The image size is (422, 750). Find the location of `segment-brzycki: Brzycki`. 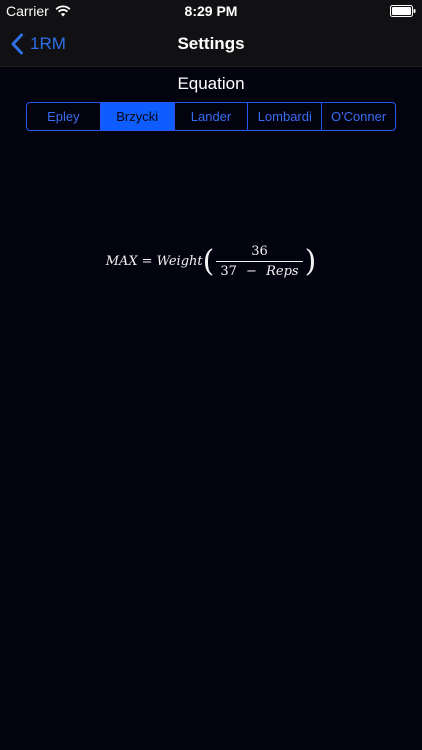

segment-brzycki: Brzycki is located at coordinates (136, 116).